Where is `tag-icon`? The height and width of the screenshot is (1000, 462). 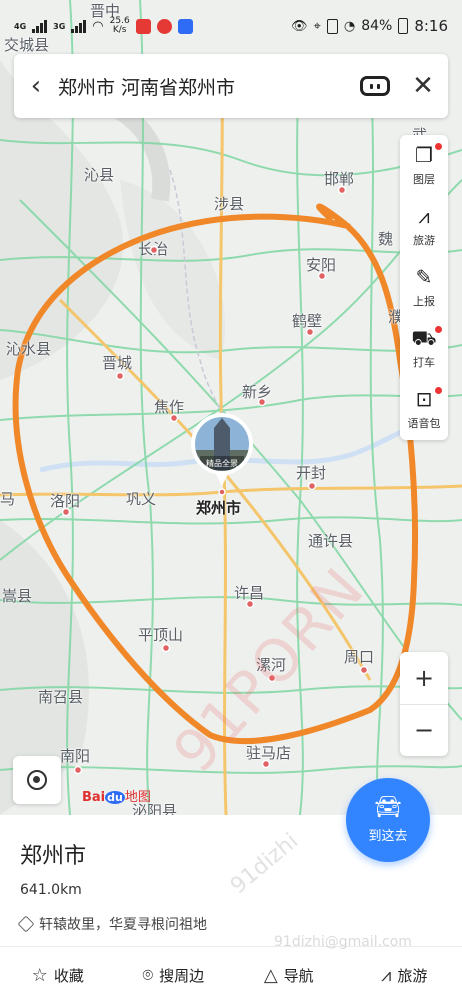
tag-icon is located at coordinates (26, 924).